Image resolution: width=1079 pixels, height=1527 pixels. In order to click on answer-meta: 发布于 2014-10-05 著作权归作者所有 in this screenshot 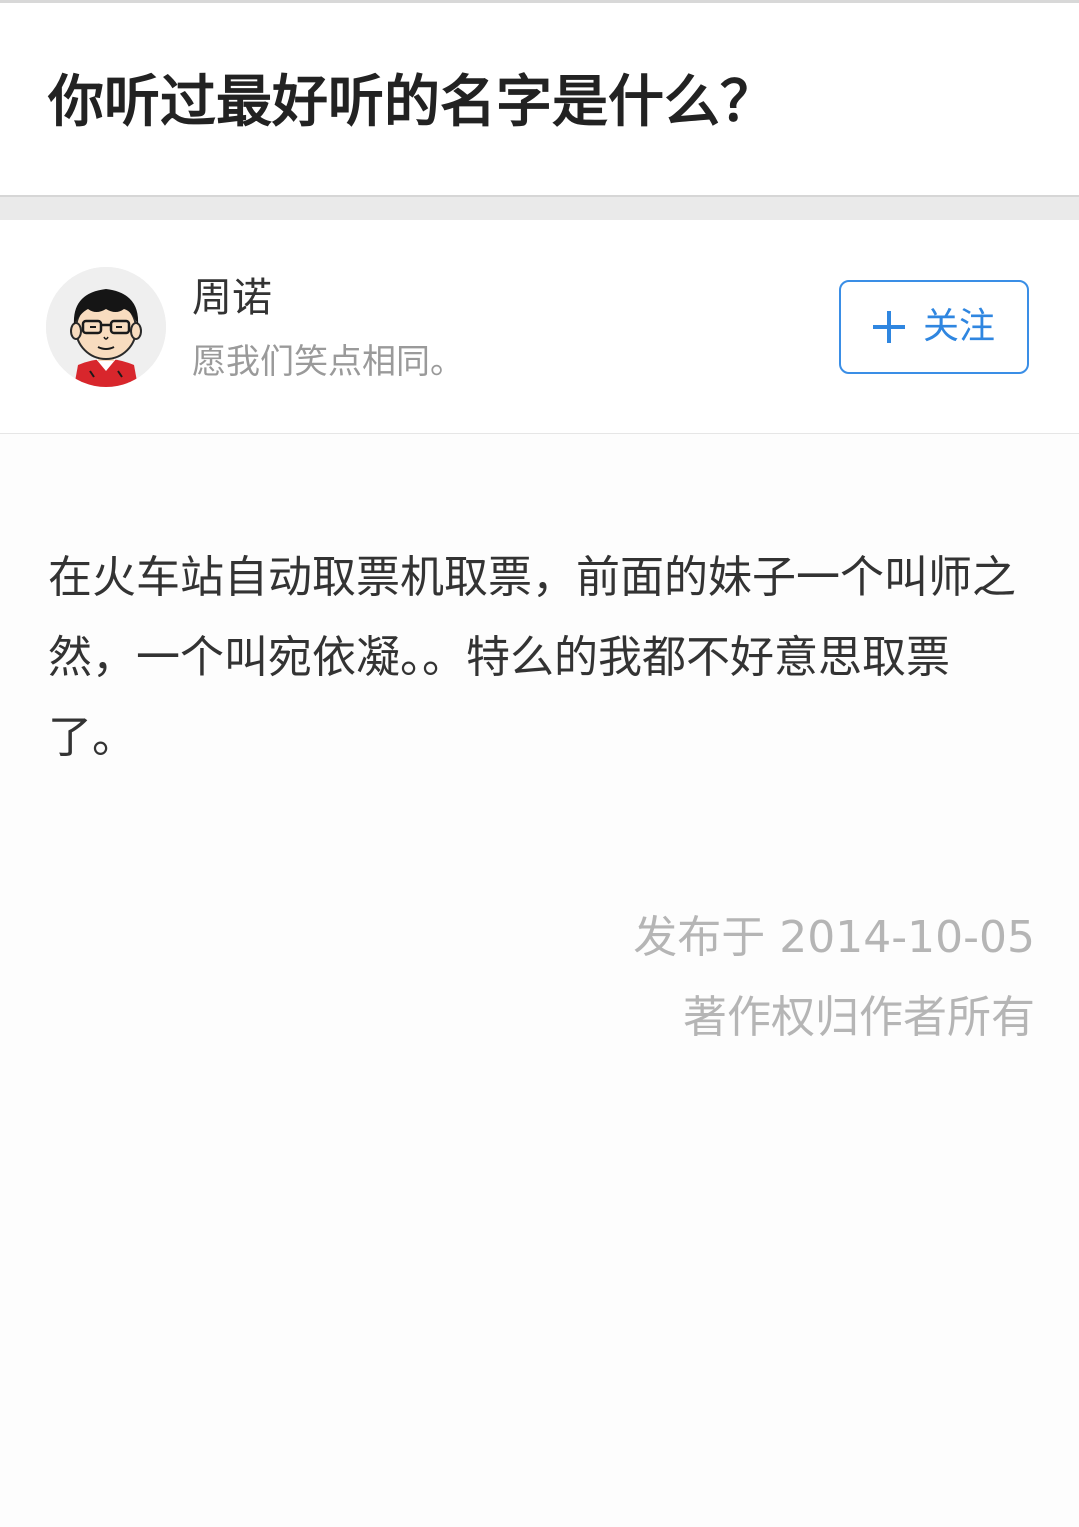, I will do `click(834, 978)`.